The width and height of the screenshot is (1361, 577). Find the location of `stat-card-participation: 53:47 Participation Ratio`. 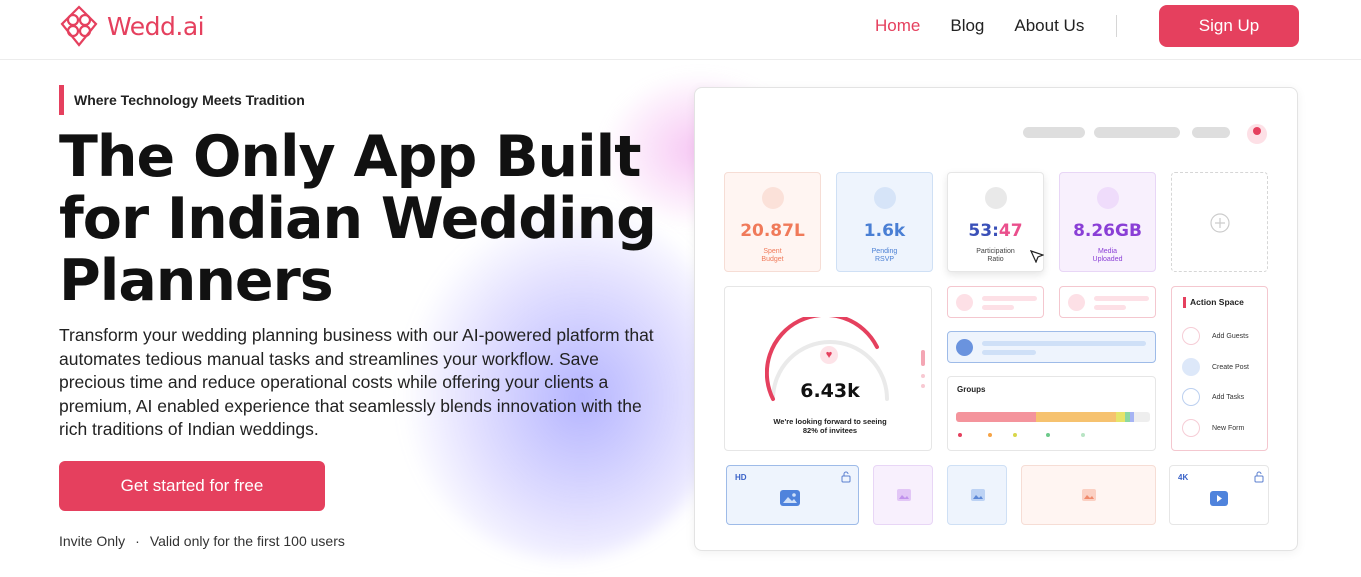

stat-card-participation: 53:47 Participation Ratio is located at coordinates (995, 222).